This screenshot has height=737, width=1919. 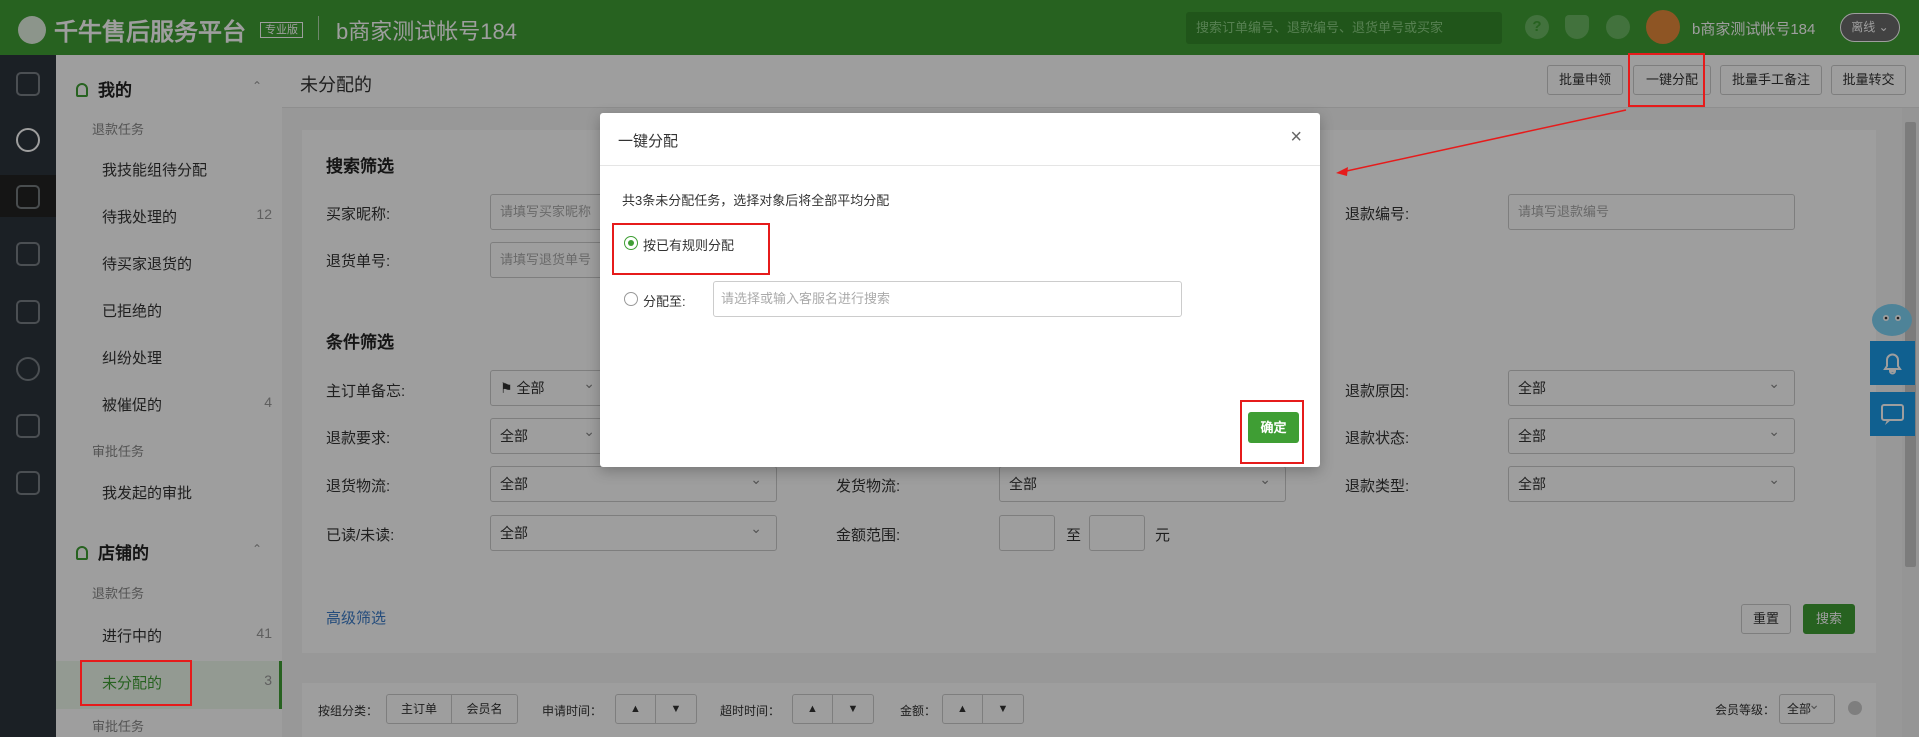 What do you see at coordinates (1273, 427) in the screenshot?
I see `confirm-button: 确定` at bounding box center [1273, 427].